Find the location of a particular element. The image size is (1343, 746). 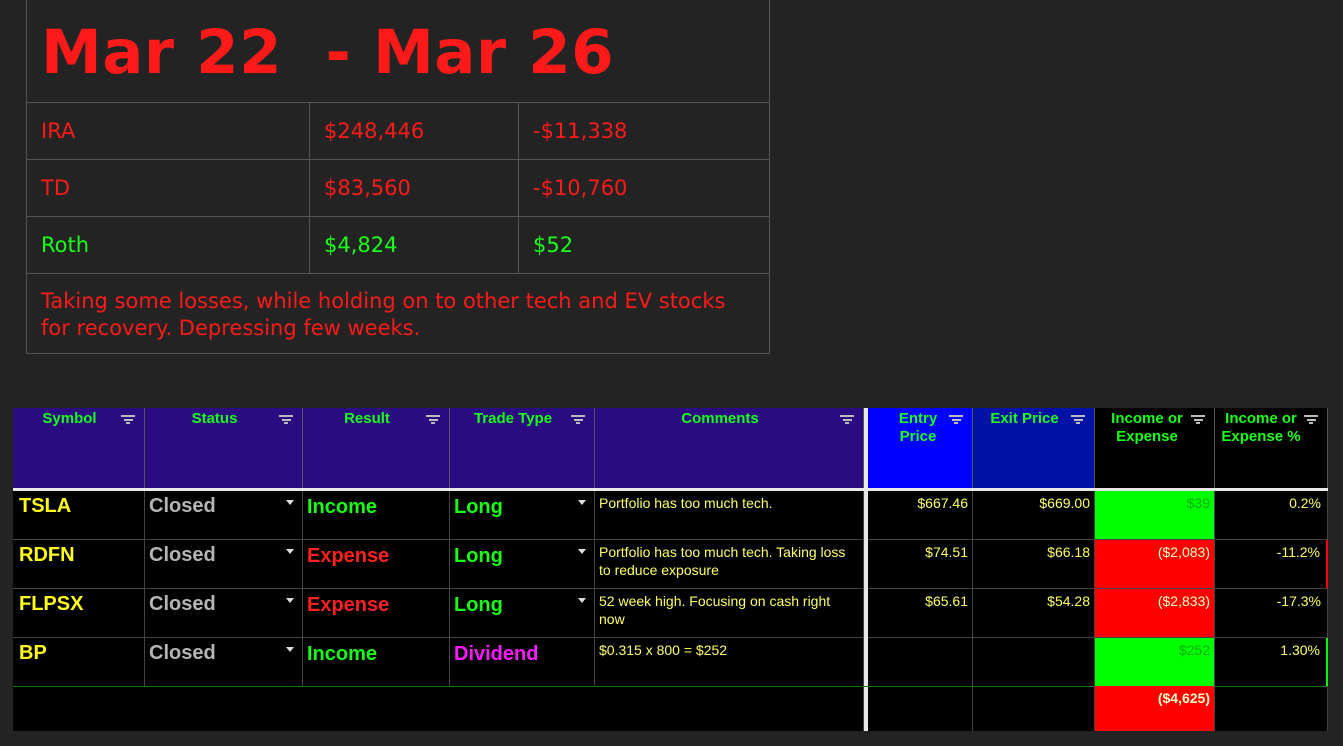

entry-price-cell: $65.61 is located at coordinates (920, 613).